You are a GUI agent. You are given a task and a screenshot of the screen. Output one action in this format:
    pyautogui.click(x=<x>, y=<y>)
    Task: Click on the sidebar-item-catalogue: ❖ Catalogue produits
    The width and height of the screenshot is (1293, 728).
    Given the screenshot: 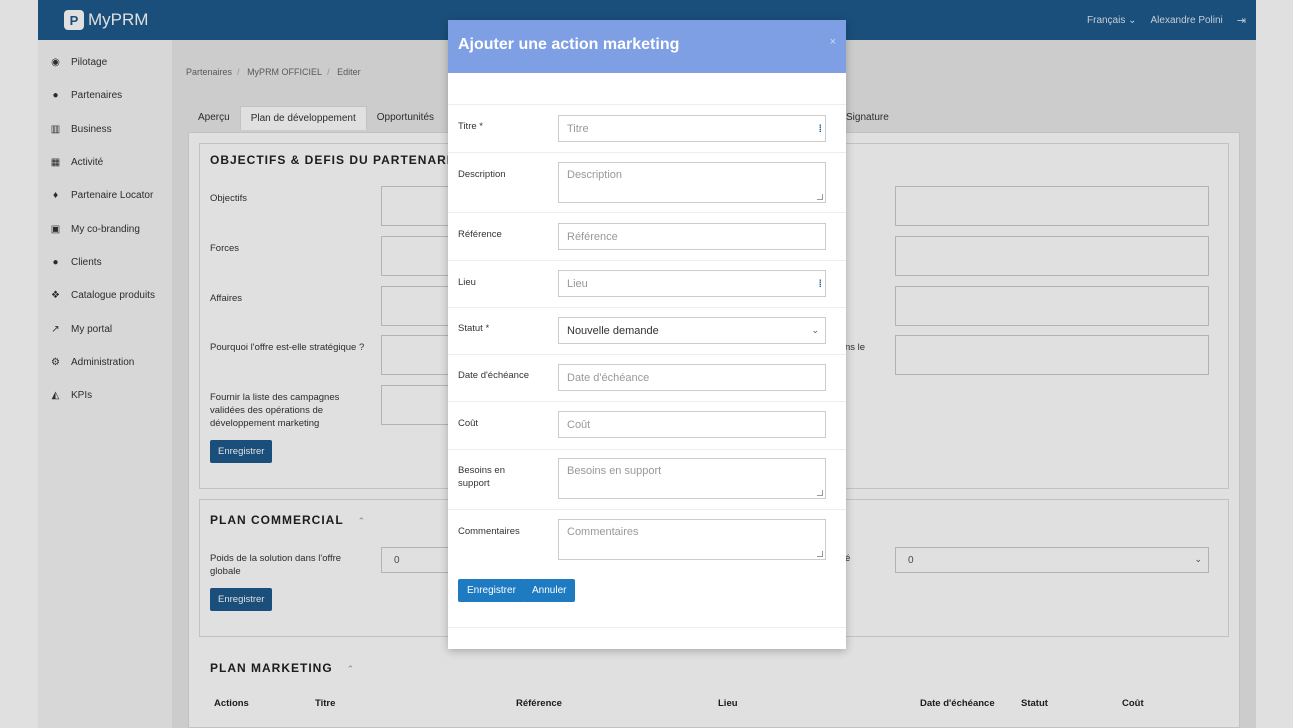 What is the action you would take?
    pyautogui.click(x=105, y=295)
    